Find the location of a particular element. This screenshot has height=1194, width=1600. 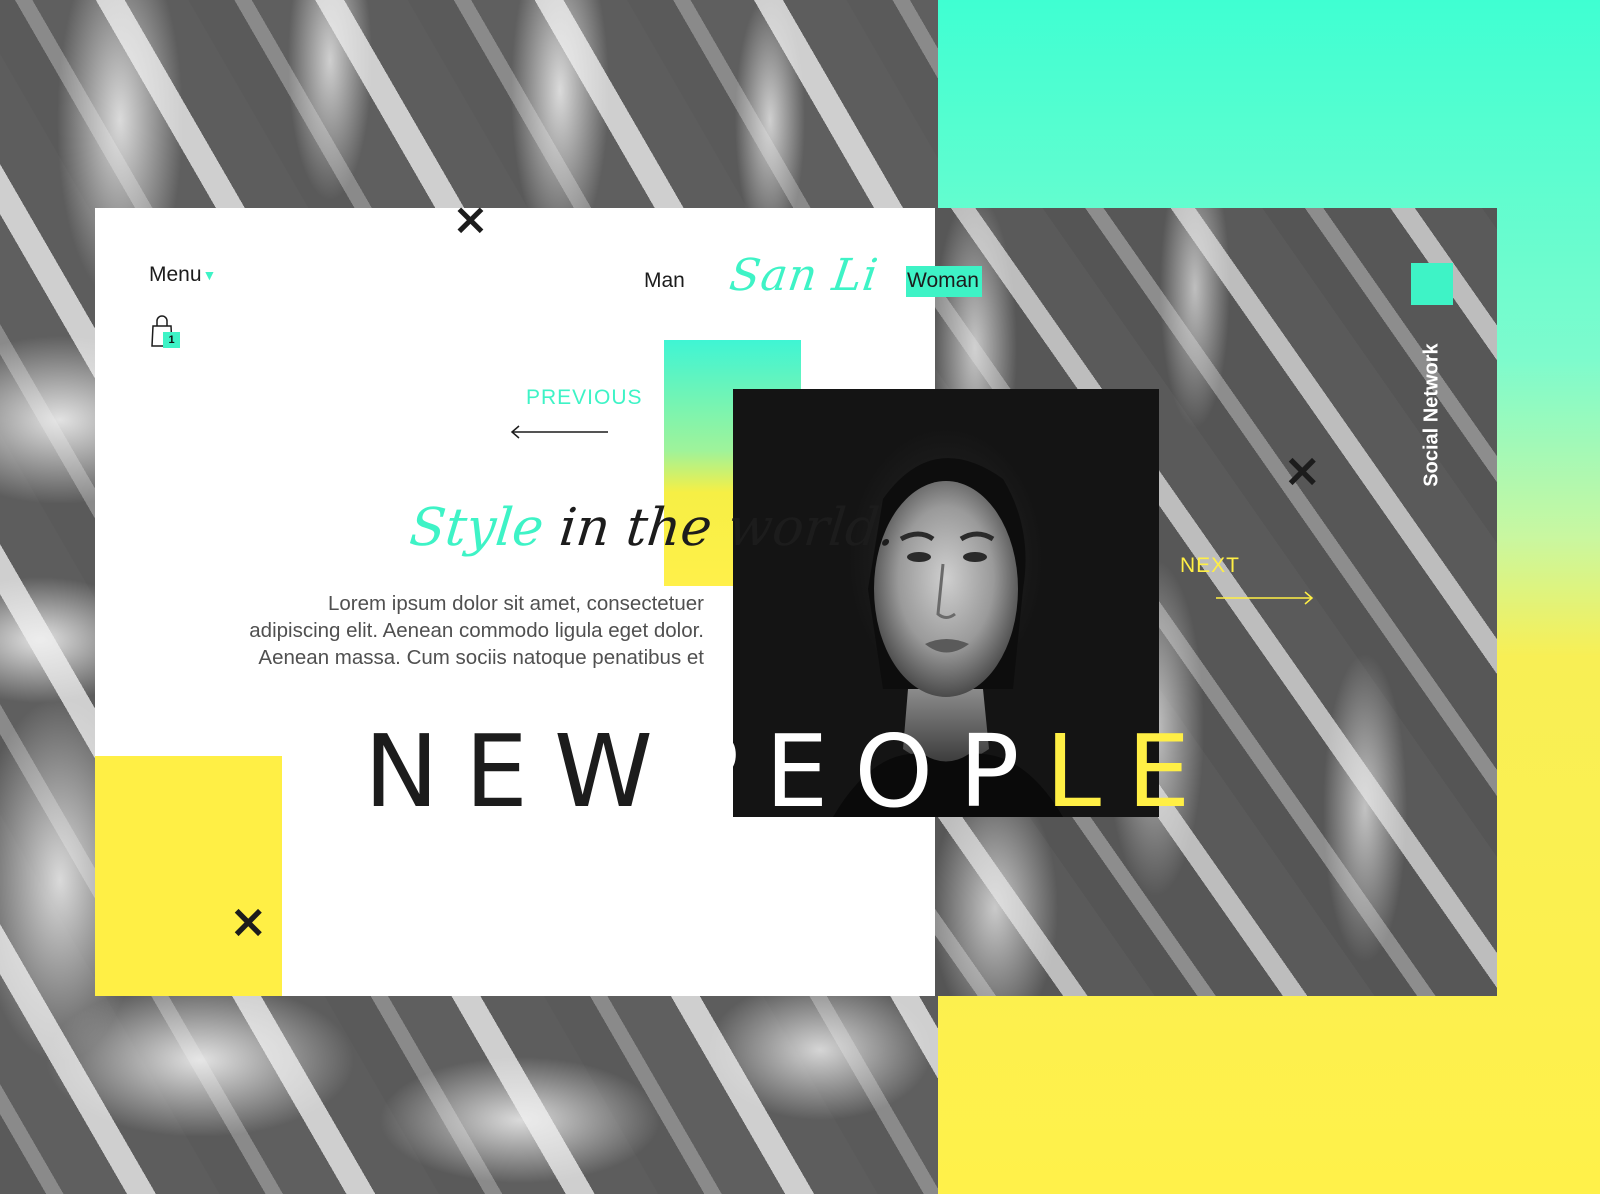

next-link: NEXT is located at coordinates (1210, 566).